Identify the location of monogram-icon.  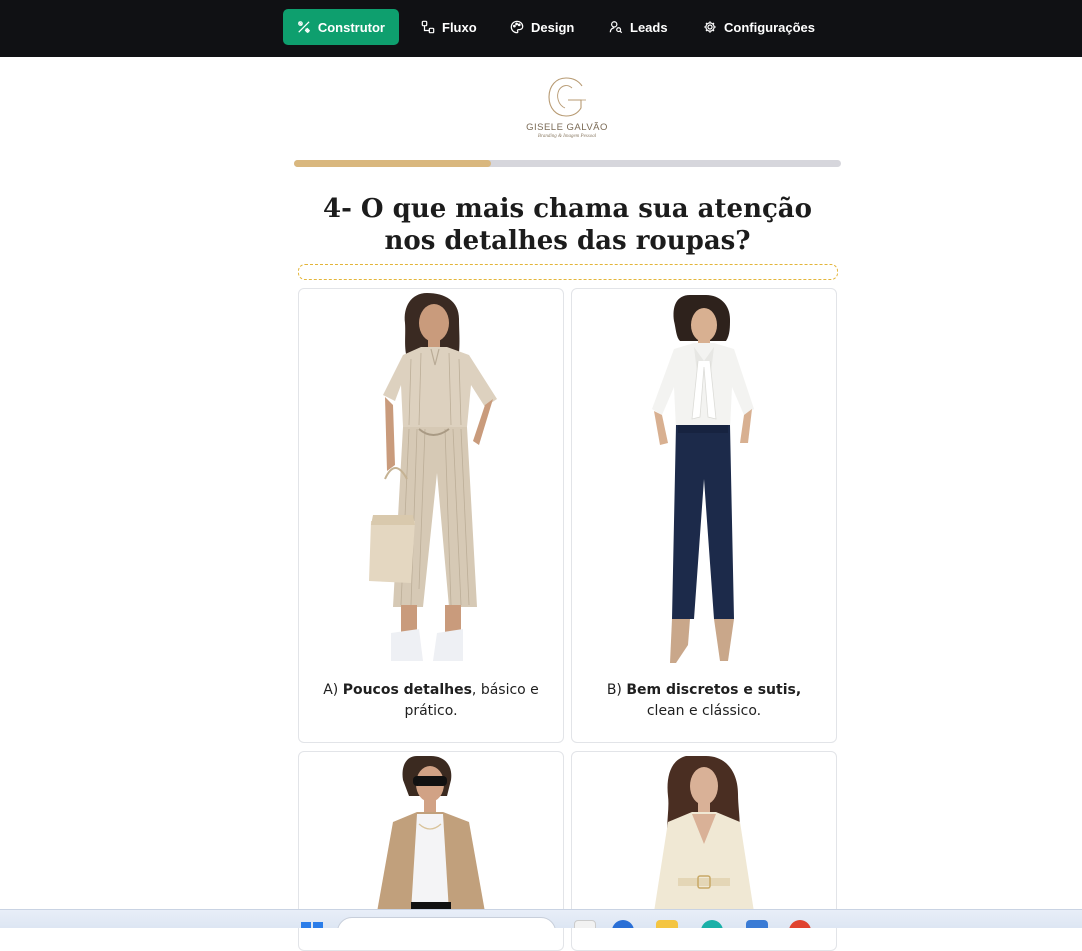
(567, 97).